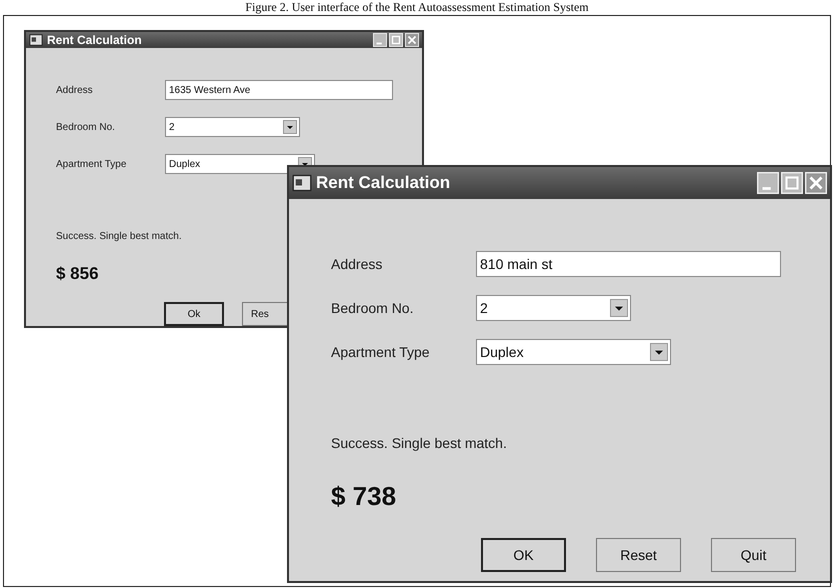 This screenshot has width=834, height=588. Describe the element at coordinates (638, 555) in the screenshot. I see `dialog-button: Reset` at that location.